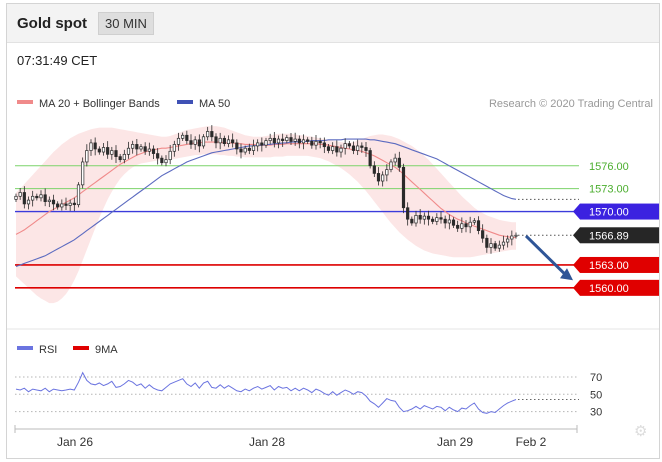 The image size is (662, 462). Describe the element at coordinates (81, 348) in the screenshot. I see `ma9-legend-swatch` at that location.